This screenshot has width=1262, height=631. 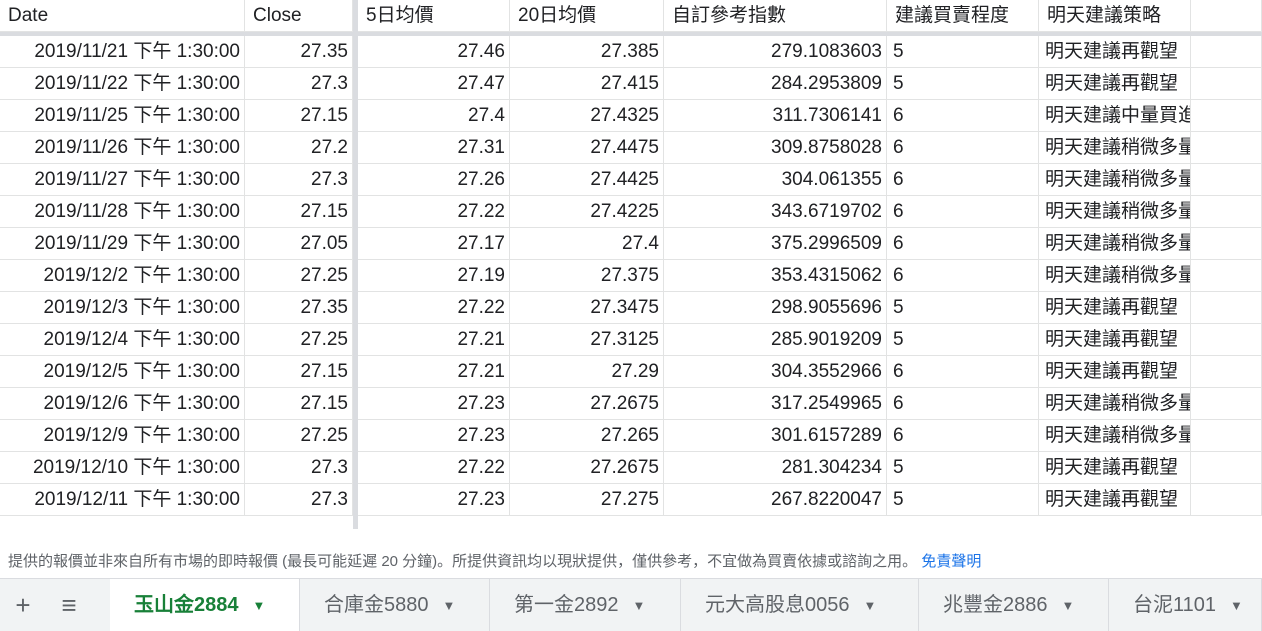 I want to click on cell-ma5: 27.19, so click(x=434, y=276).